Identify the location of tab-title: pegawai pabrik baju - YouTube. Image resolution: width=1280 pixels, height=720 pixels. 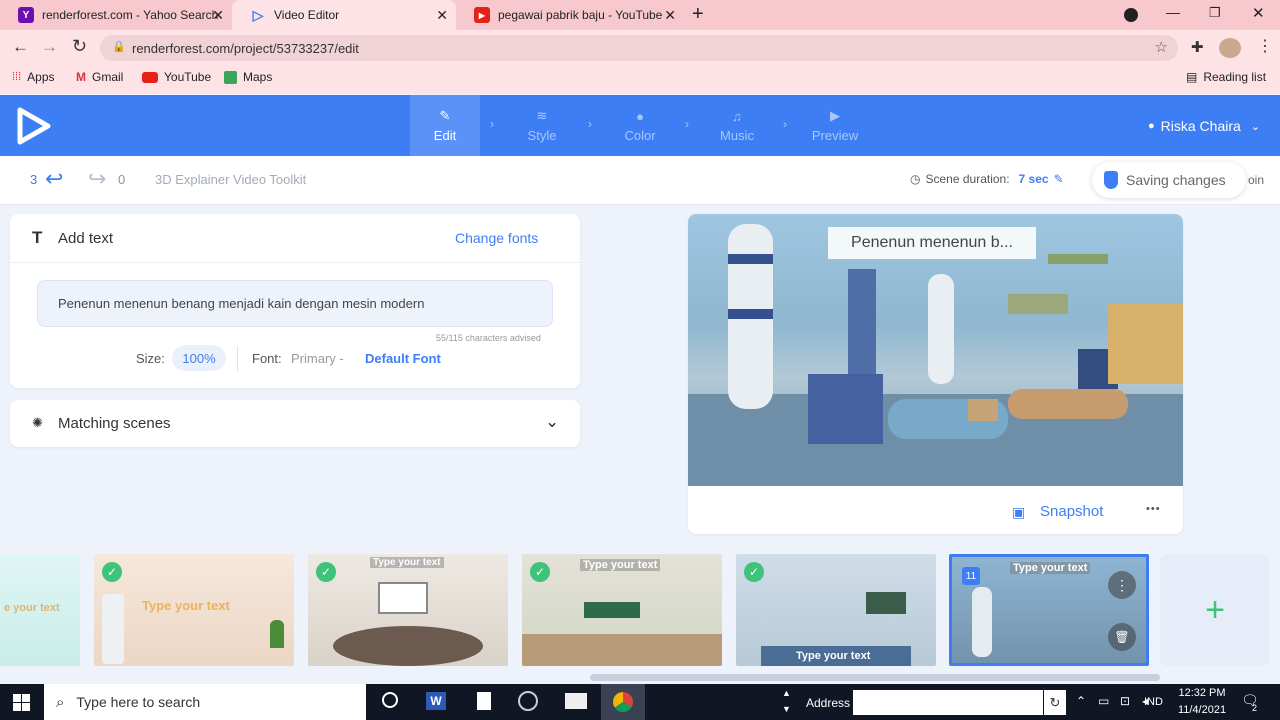
(580, 15).